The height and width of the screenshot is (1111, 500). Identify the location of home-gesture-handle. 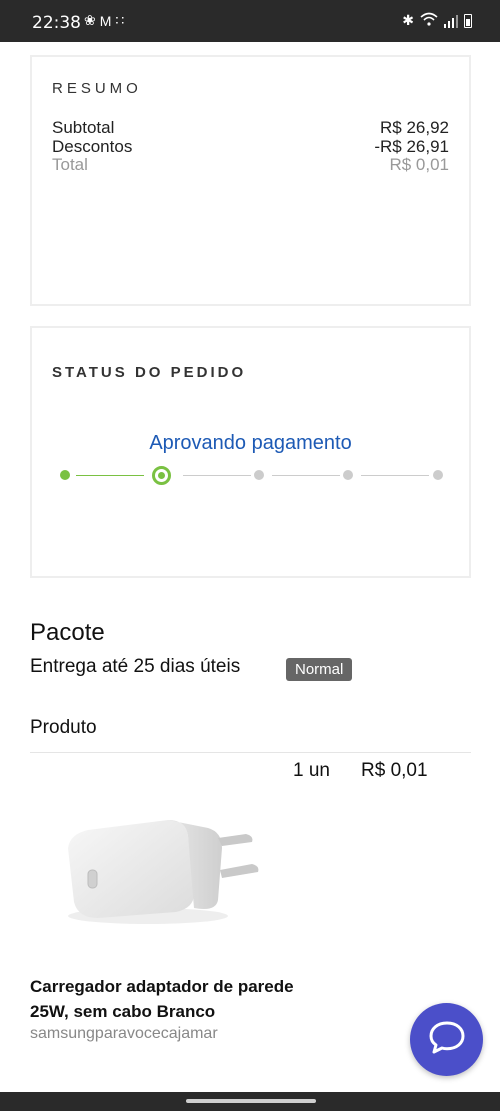
(251, 1101).